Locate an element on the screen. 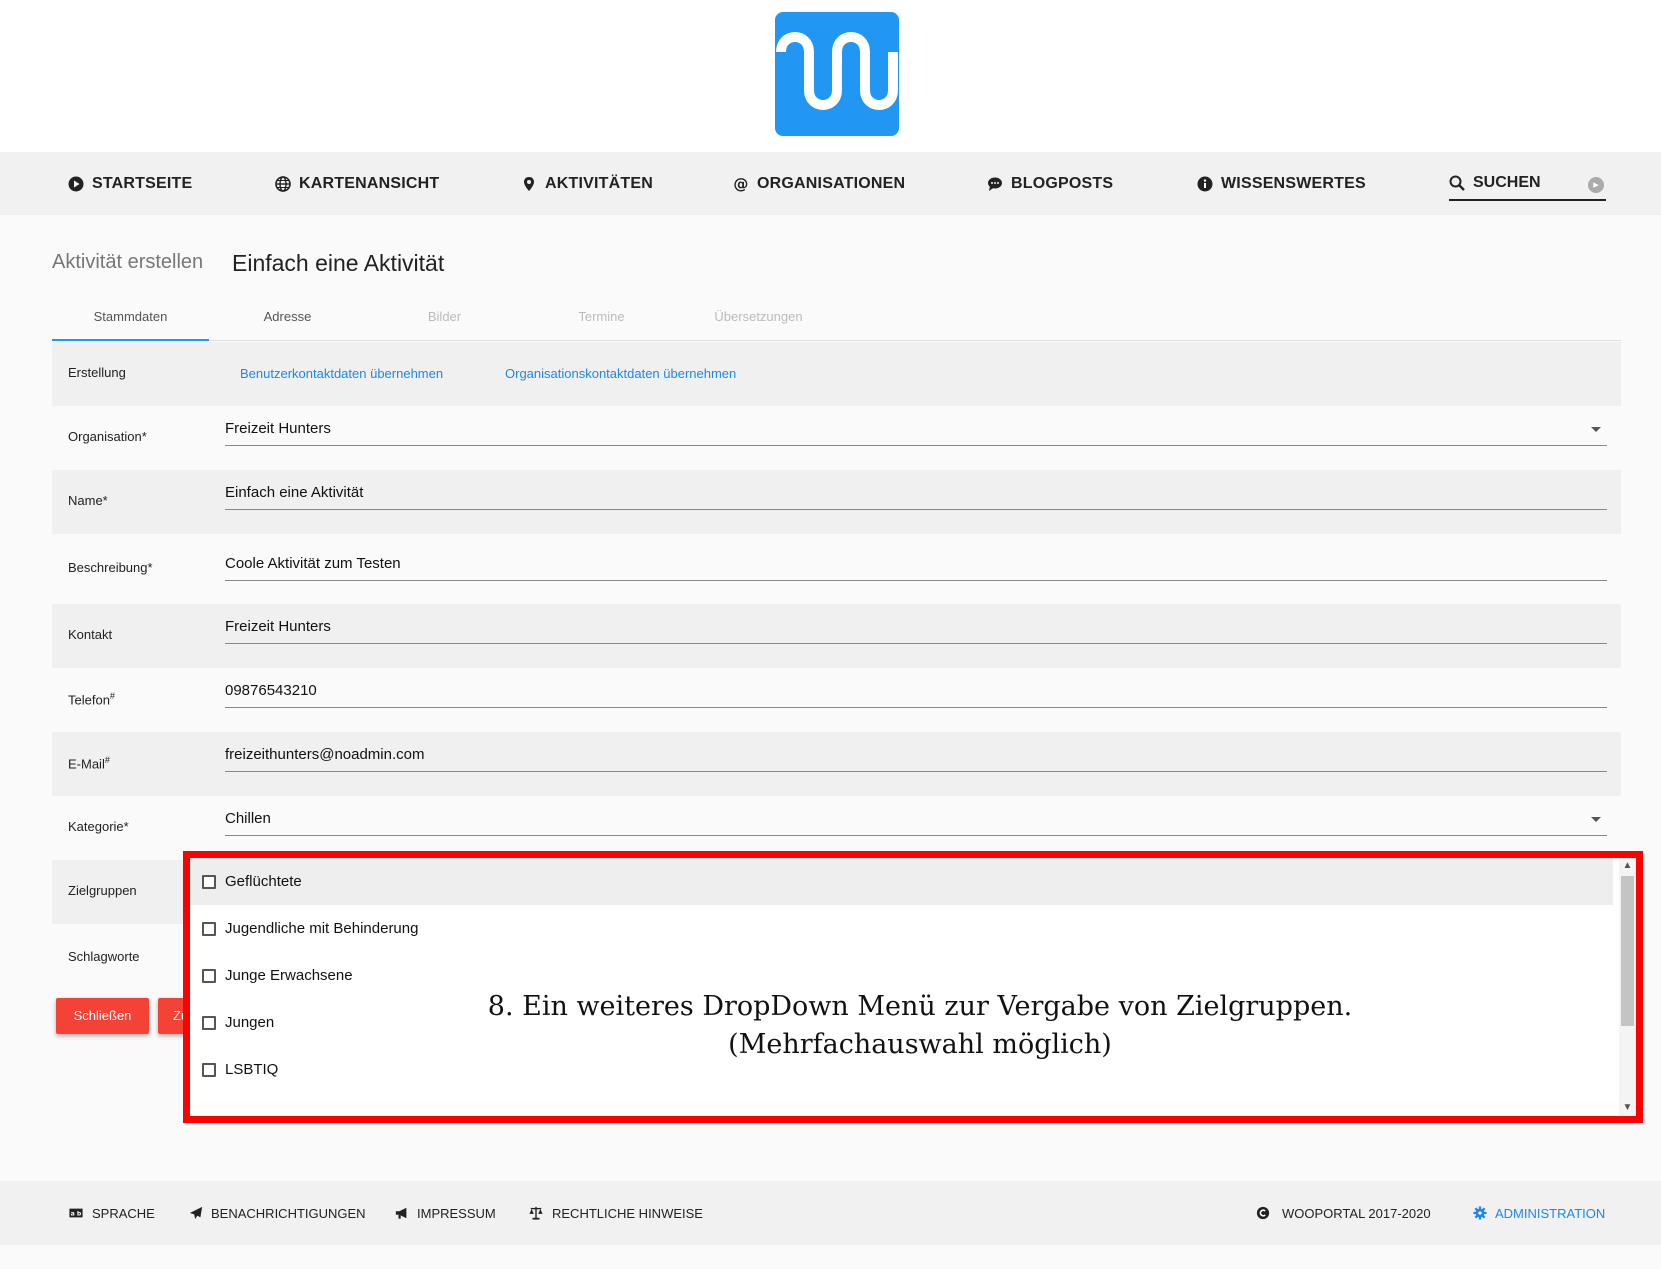 The height and width of the screenshot is (1269, 1661). footer-legal-label: RECHTLICHE HINWEISE is located at coordinates (627, 1213).